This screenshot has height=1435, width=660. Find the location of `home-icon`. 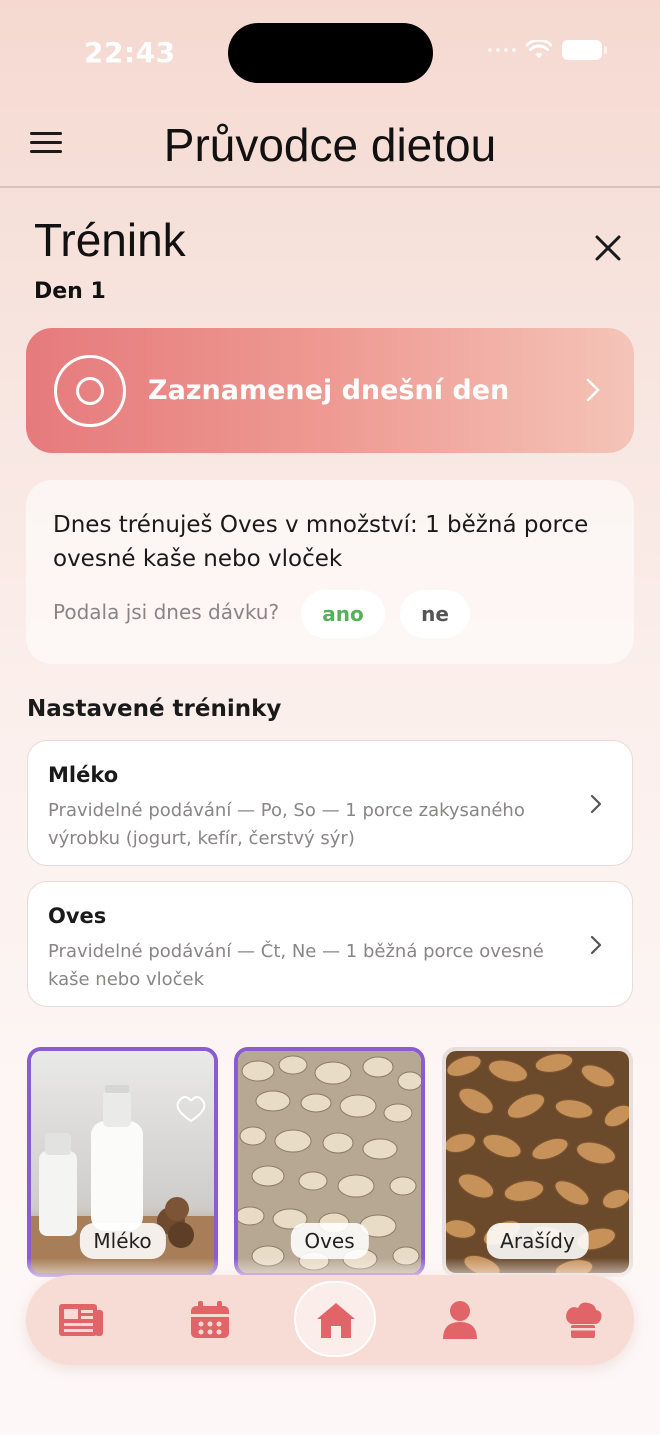

home-icon is located at coordinates (336, 1320).